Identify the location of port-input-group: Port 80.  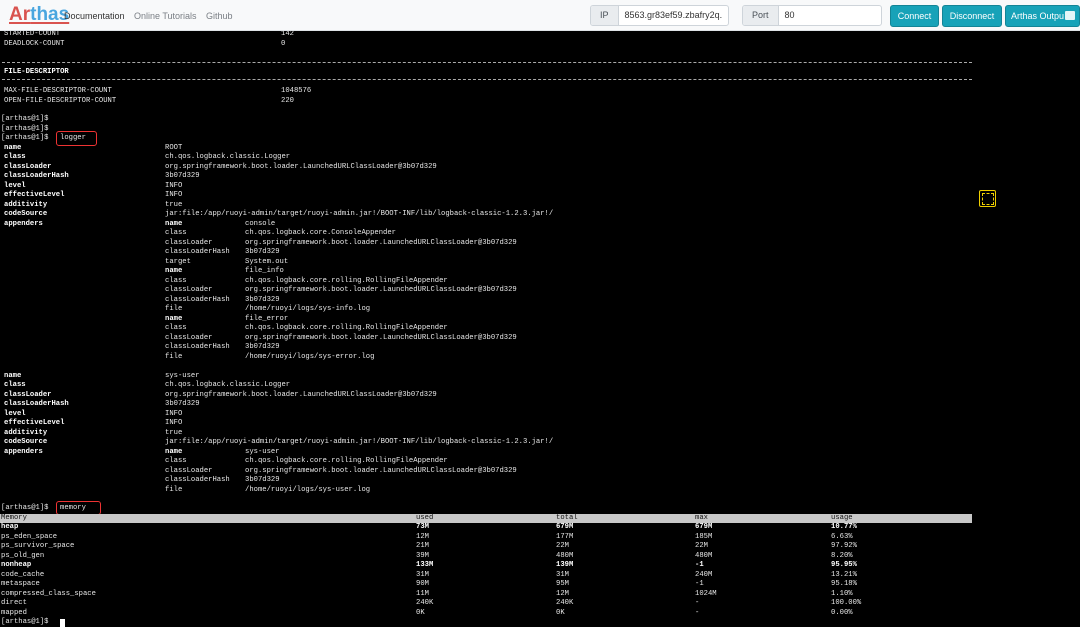
(812, 15).